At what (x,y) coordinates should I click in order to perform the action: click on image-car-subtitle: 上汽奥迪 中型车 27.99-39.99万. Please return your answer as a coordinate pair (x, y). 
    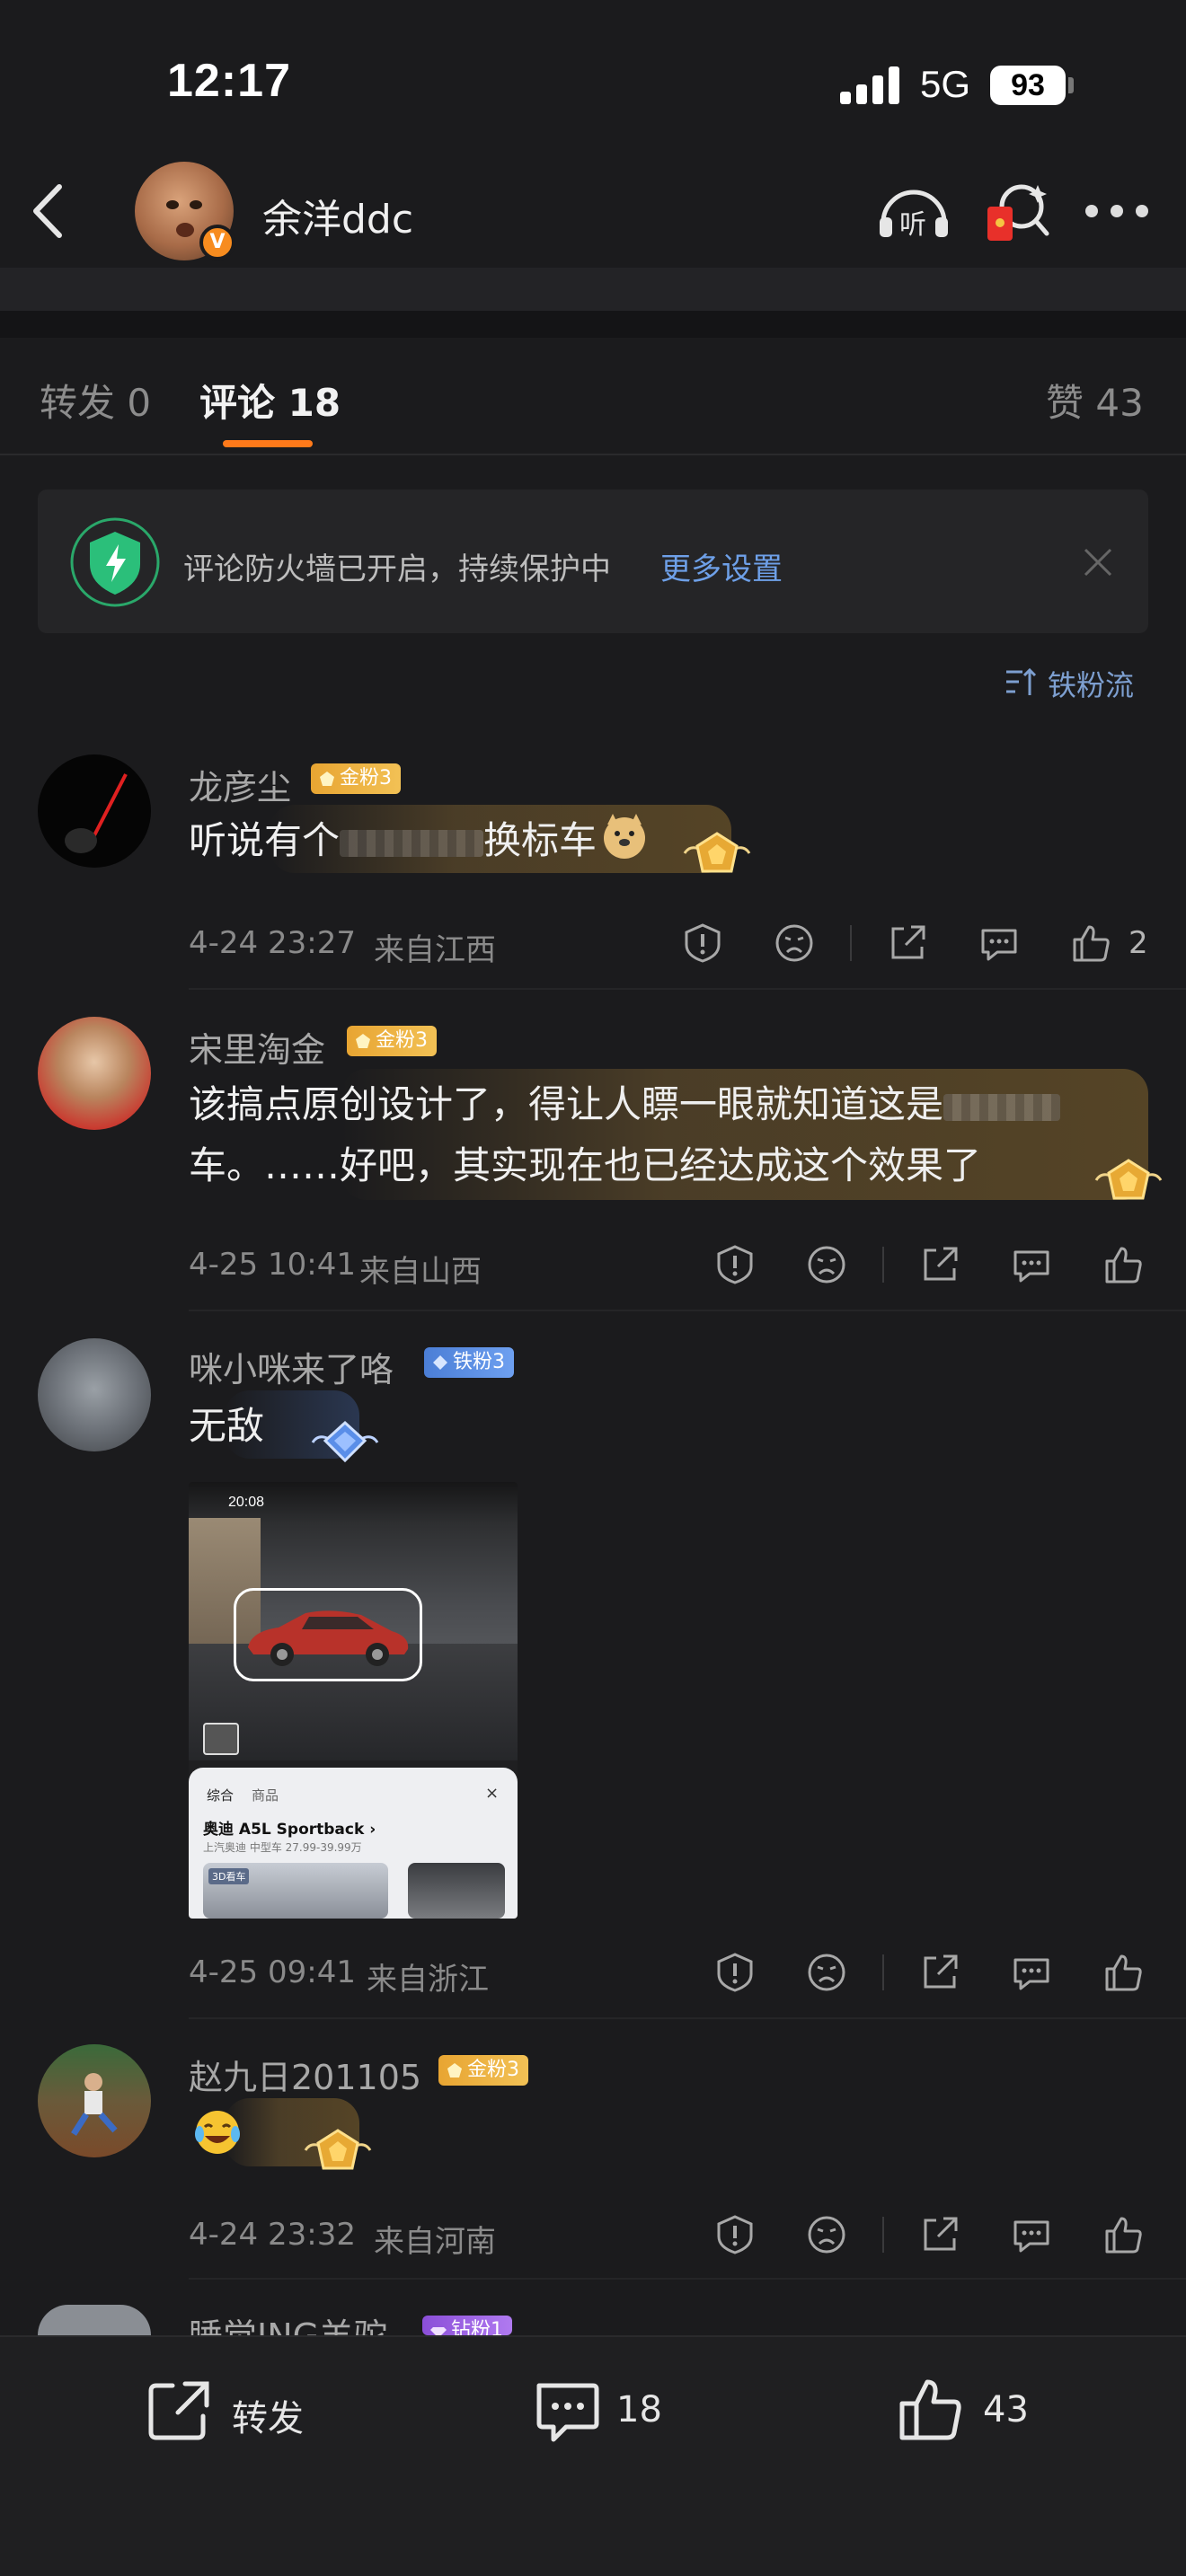
    Looking at the image, I should click on (282, 1847).